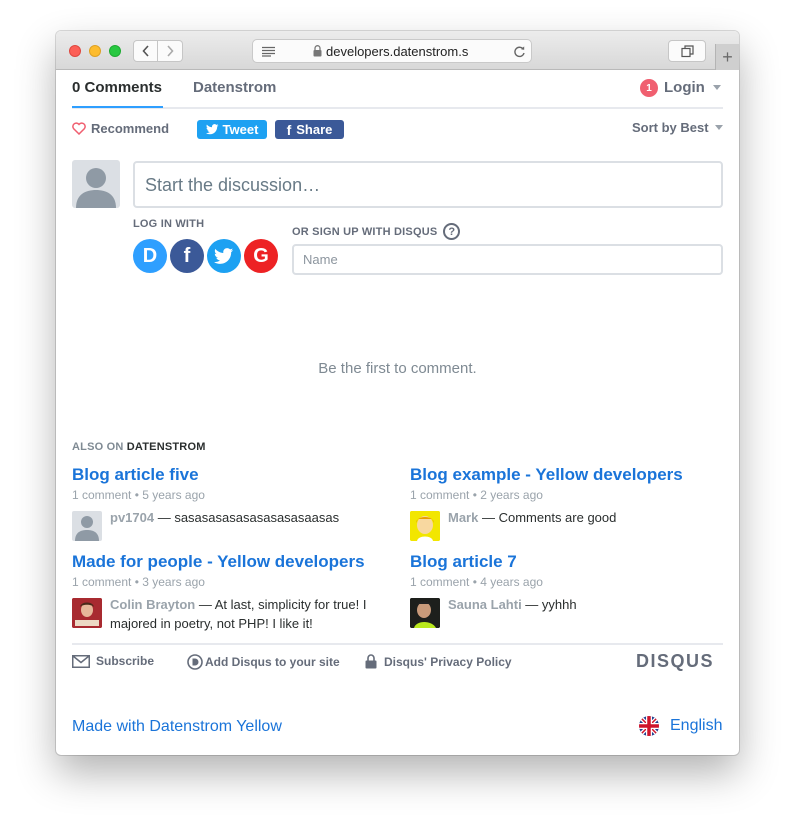  Describe the element at coordinates (98, 447) in the screenshot. I see `also-on-prefix: ALSO ON` at that location.